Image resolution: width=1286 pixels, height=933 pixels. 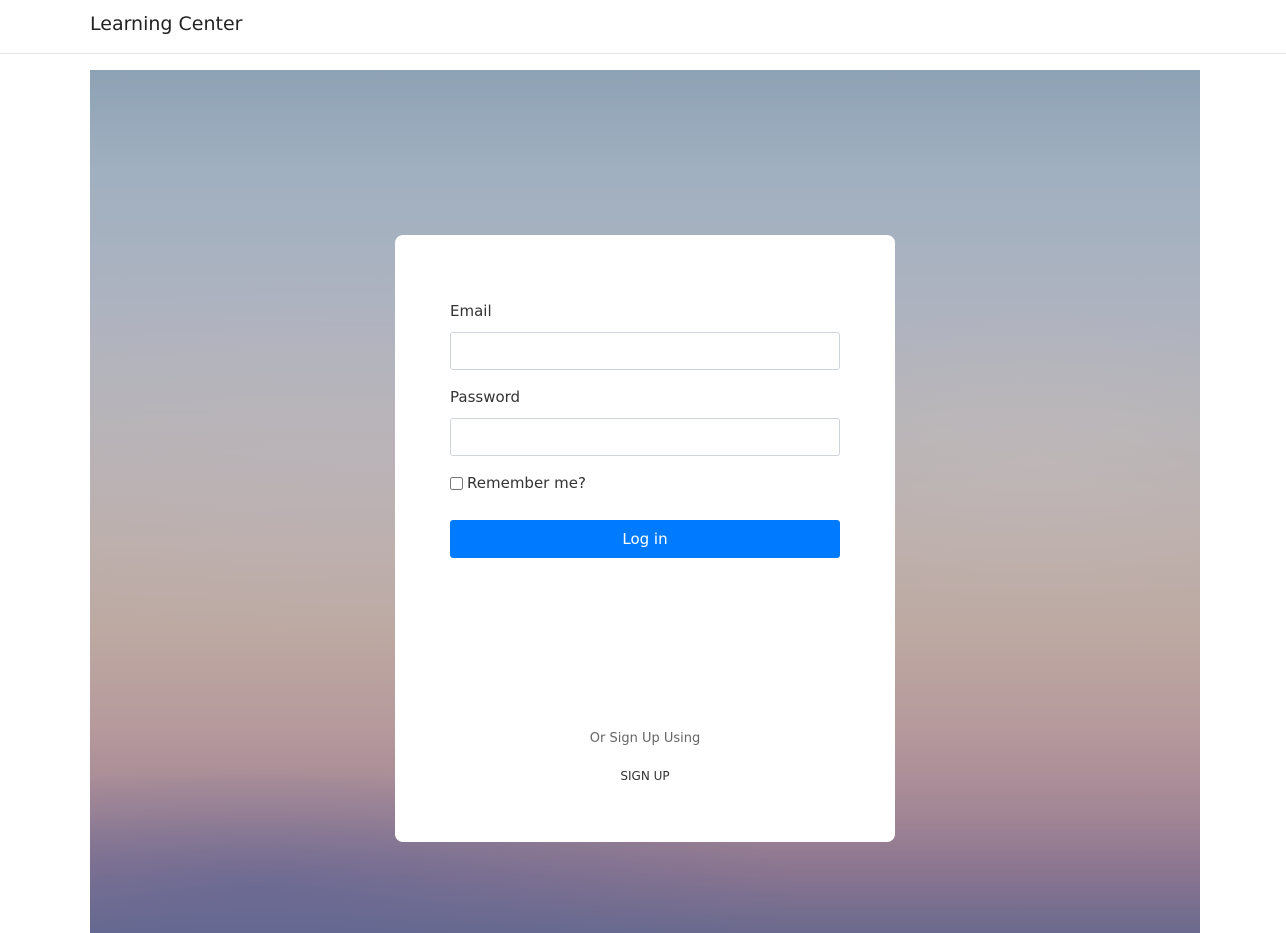 I want to click on remember-me-row: Remember me?, so click(x=518, y=483).